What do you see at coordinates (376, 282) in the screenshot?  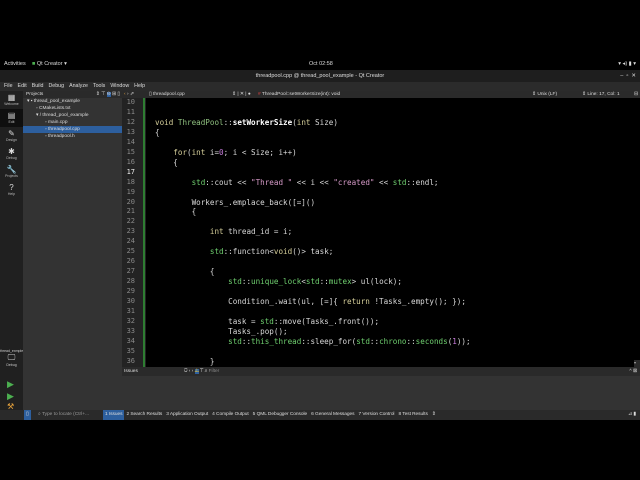 I see `code-token: > ul(lock);` at bounding box center [376, 282].